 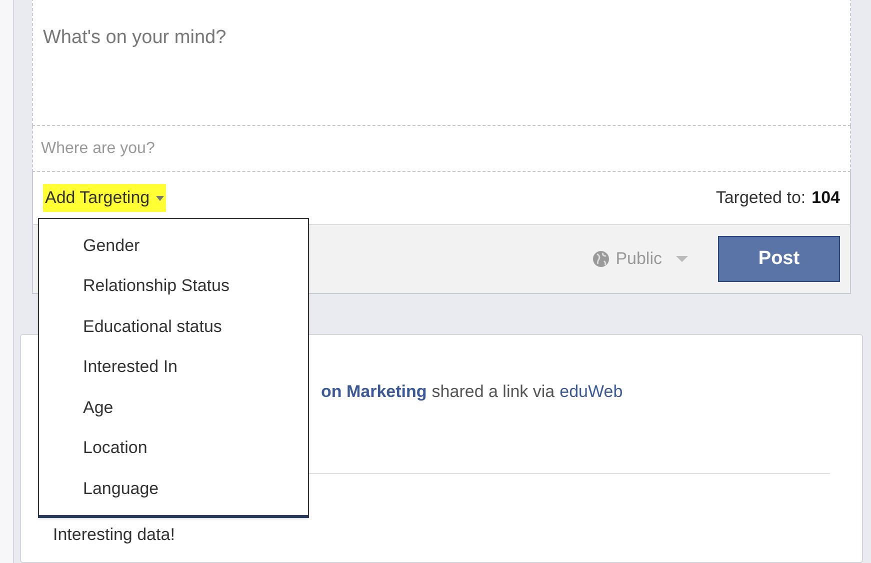 I want to click on menu-item: Location, so click(x=173, y=448).